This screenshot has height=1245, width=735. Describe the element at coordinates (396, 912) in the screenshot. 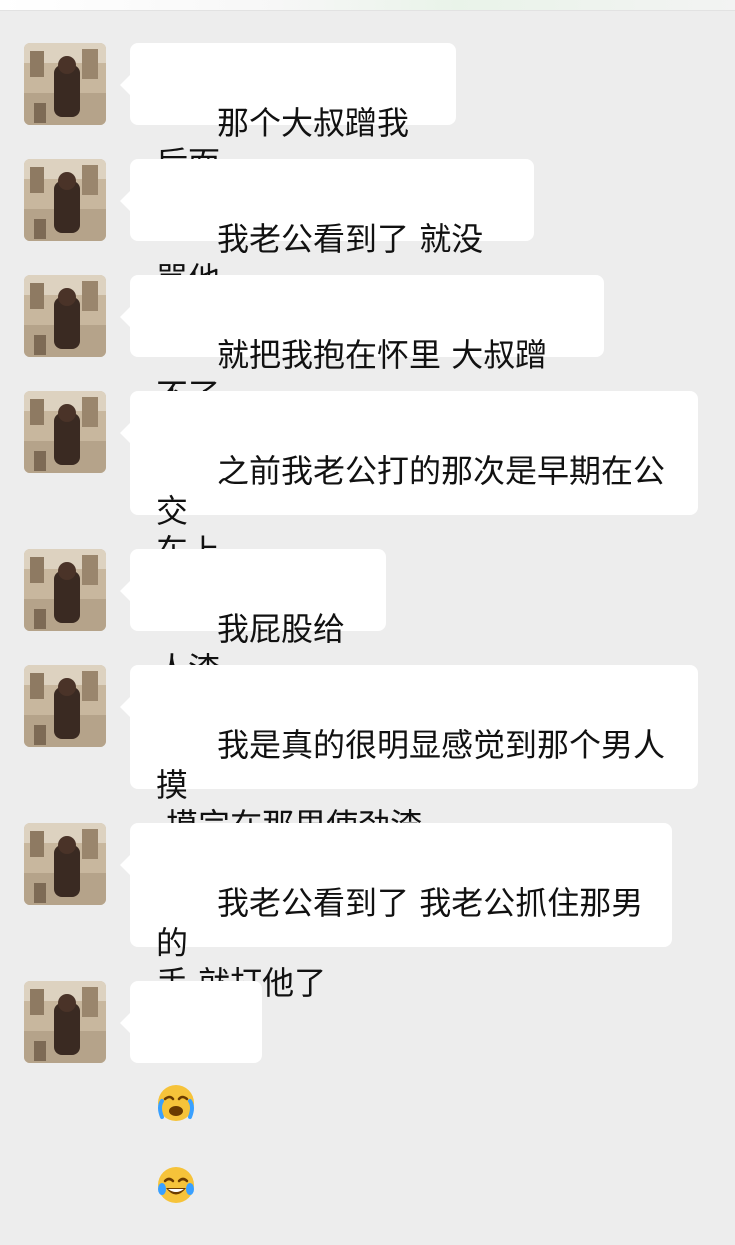

I see `message-bubble: 我老公看到了 我老公抓住那男的 手 就打他了` at that location.